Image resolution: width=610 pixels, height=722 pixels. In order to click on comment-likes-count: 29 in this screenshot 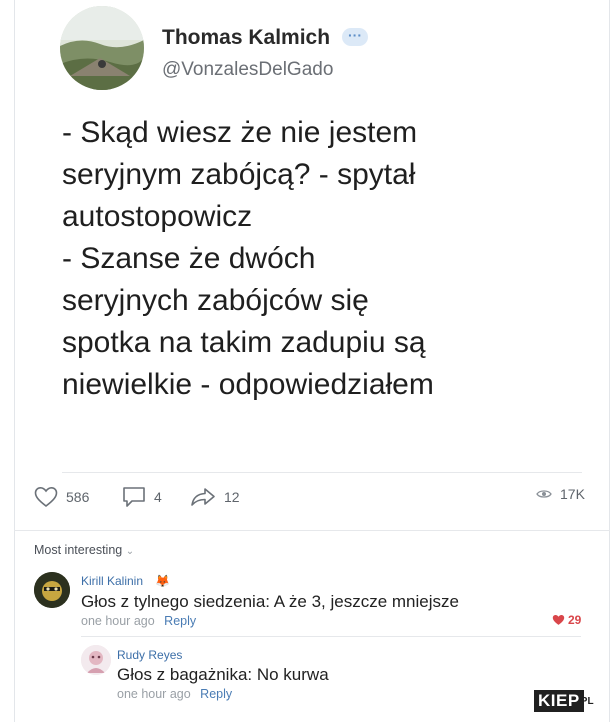, I will do `click(575, 620)`.